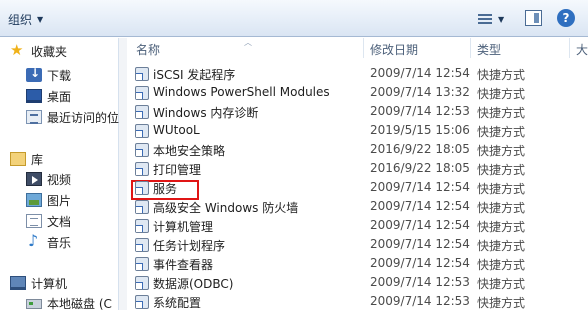 Image resolution: width=588 pixels, height=310 pixels. I want to click on file-name: 任务计划程序, so click(189, 246).